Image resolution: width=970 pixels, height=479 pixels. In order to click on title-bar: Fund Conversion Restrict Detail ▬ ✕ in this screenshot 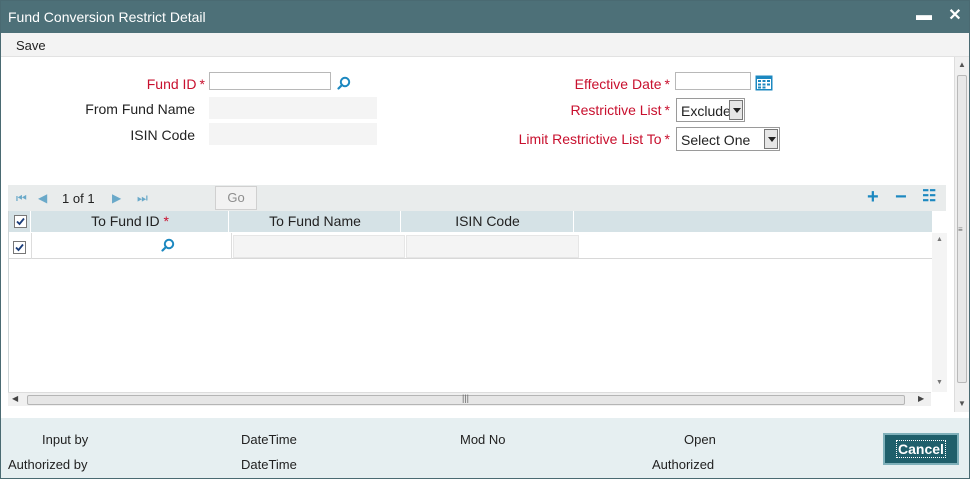, I will do `click(485, 17)`.